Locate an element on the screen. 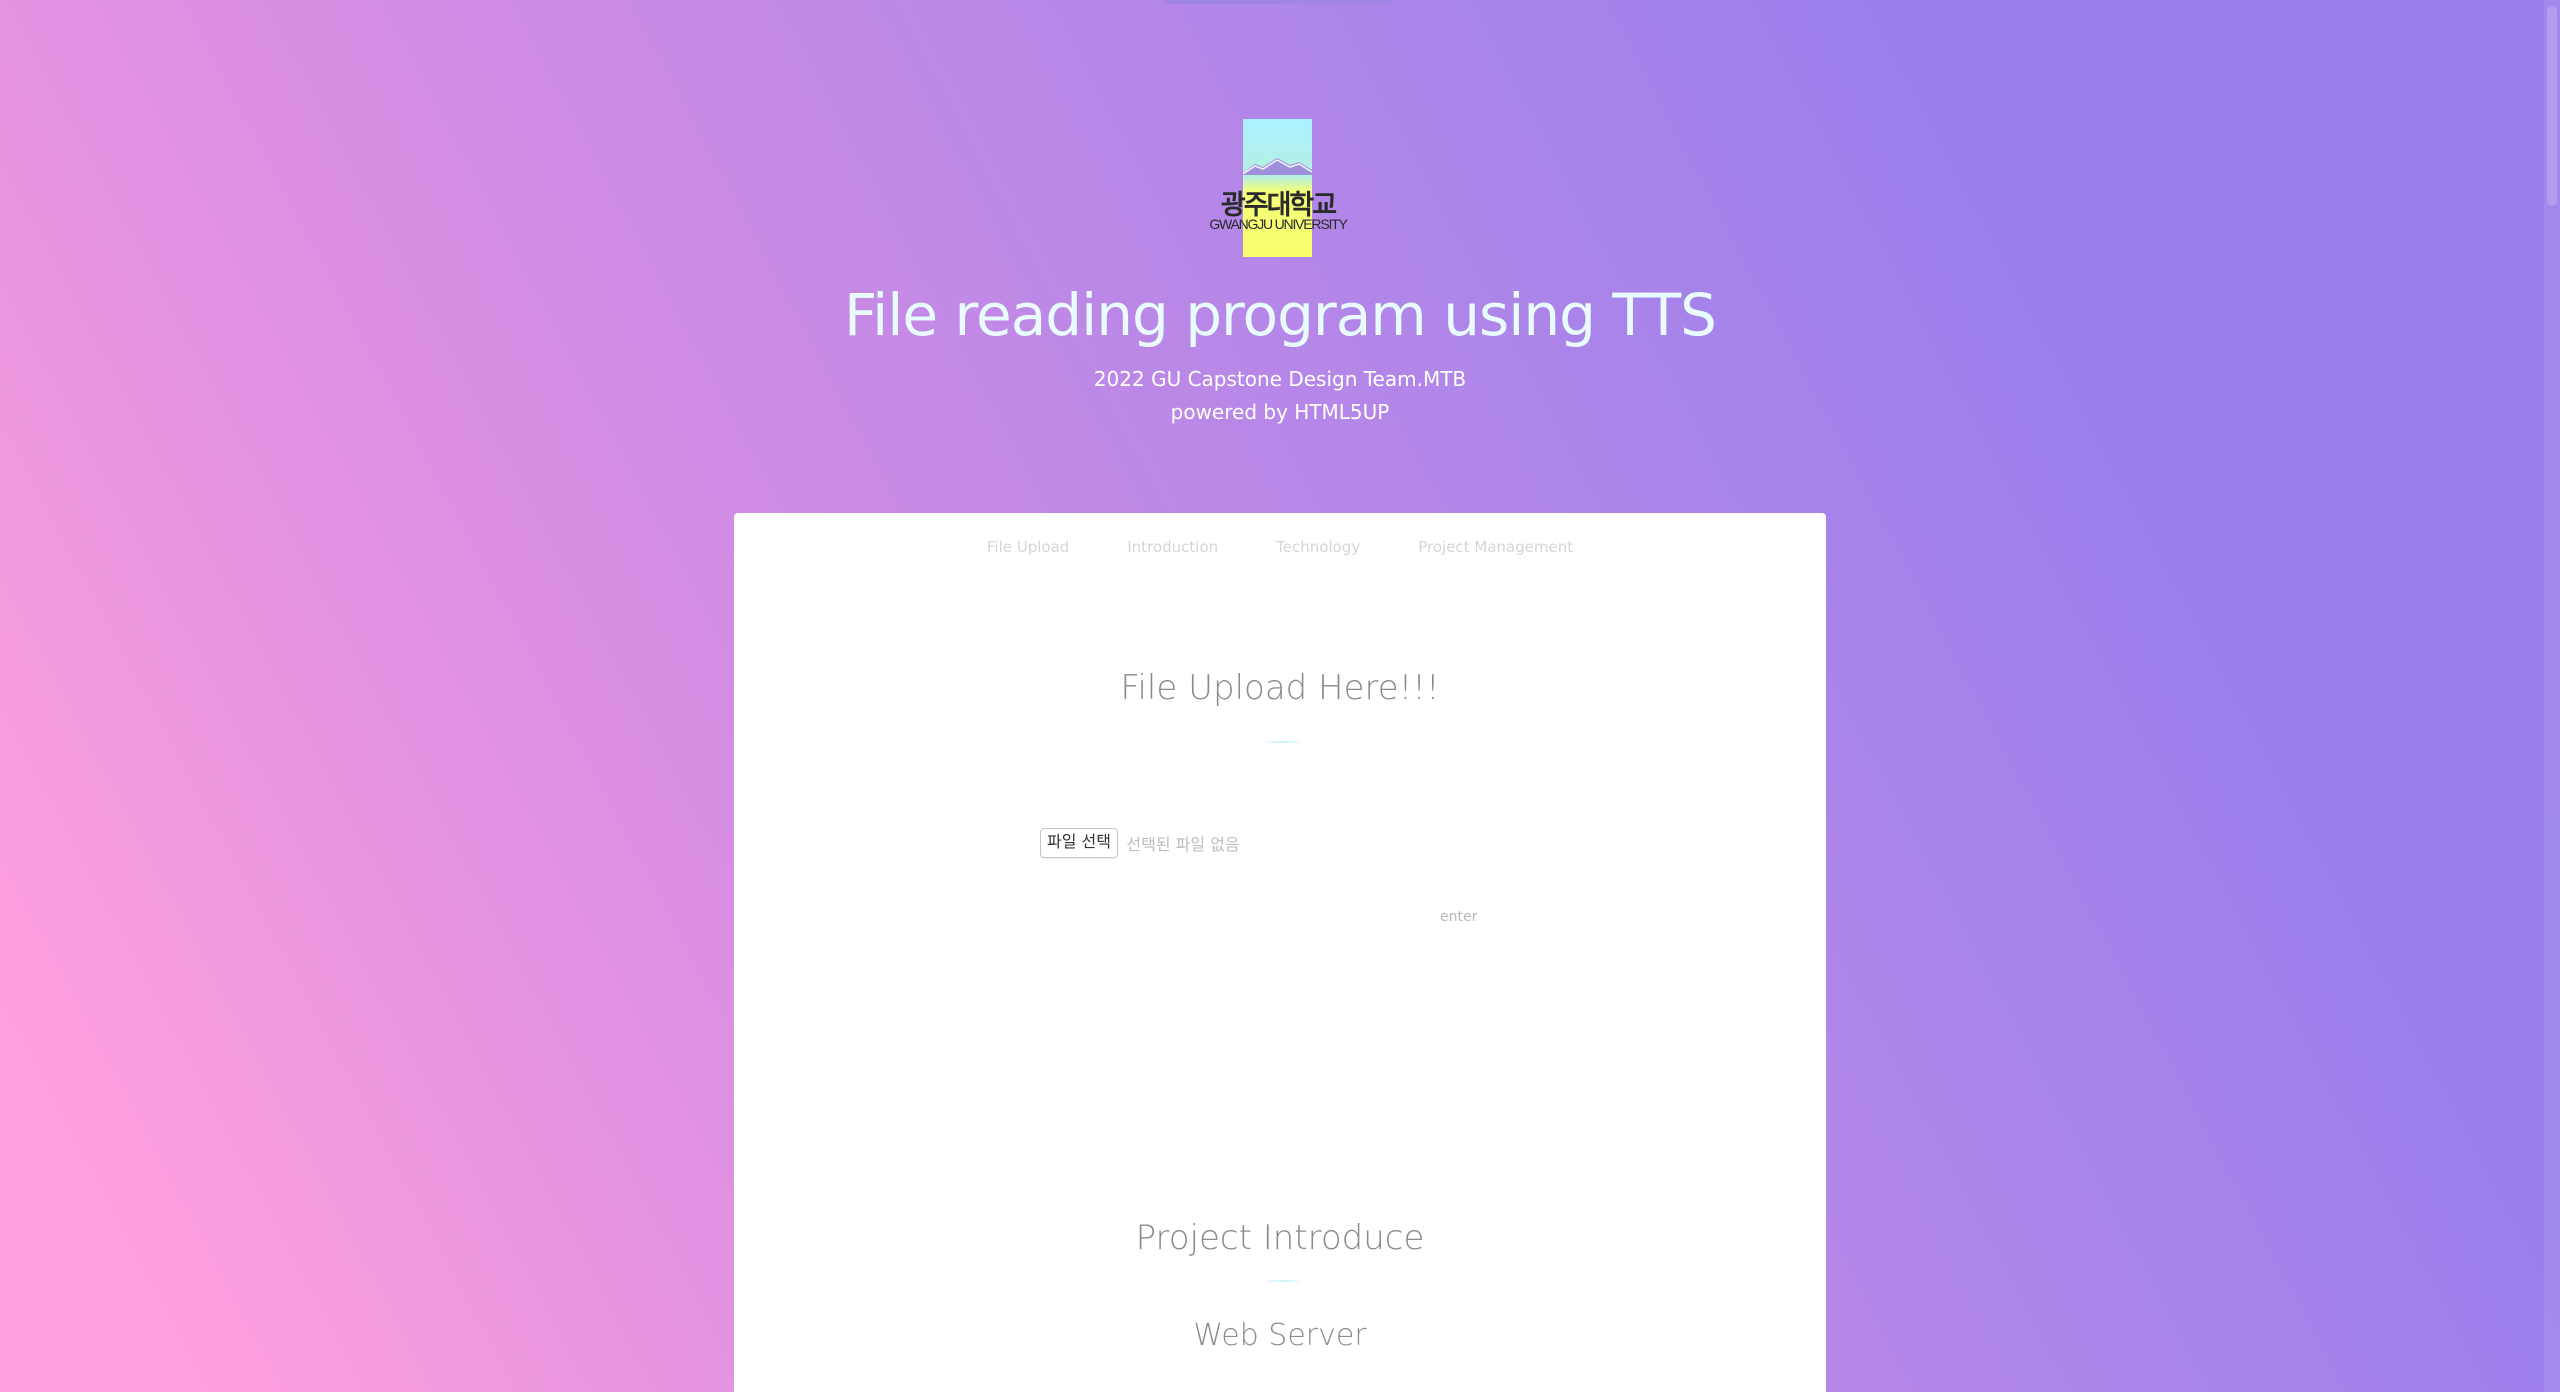  university-logo: 광주대학교 GWANGJU UNIVERSITY is located at coordinates (1278, 188).